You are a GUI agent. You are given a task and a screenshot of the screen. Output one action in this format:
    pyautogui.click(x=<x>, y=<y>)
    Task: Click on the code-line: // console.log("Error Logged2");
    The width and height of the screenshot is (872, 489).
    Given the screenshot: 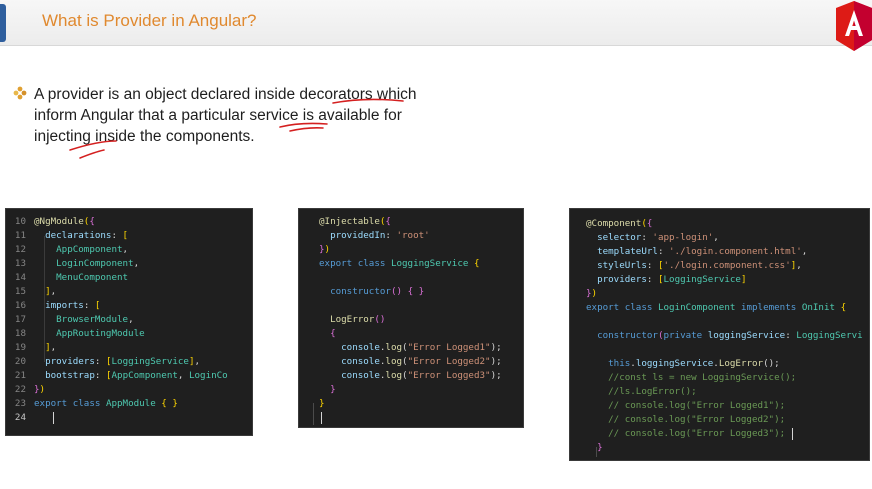 What is the action you would take?
    pyautogui.click(x=686, y=419)
    